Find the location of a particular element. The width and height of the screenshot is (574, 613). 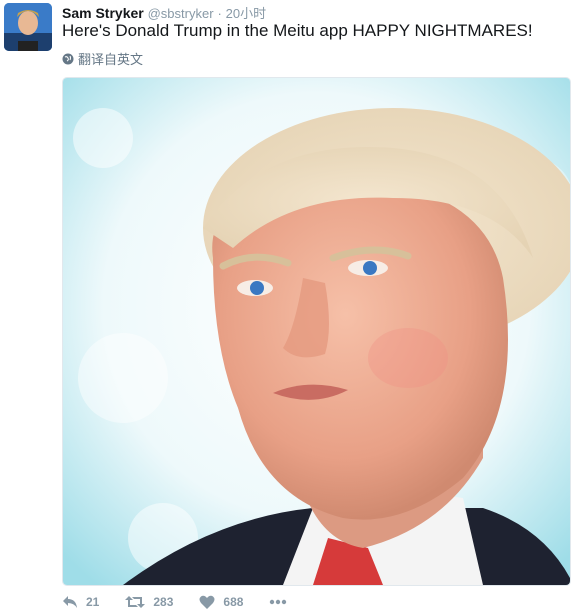

globe-icon is located at coordinates (68, 59).